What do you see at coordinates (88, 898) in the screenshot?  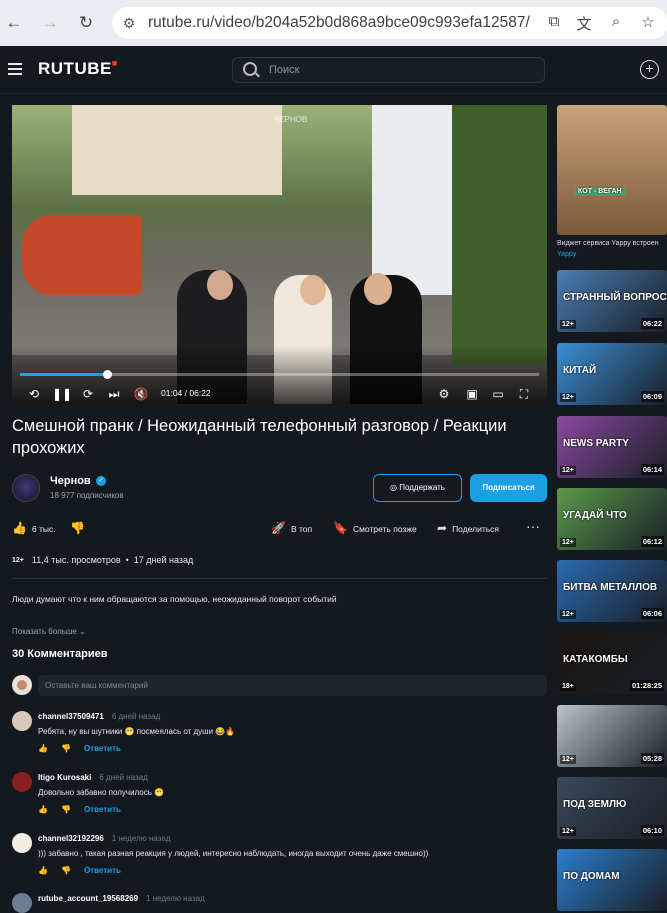 I see `comment-author: rutube_account_19568269` at bounding box center [88, 898].